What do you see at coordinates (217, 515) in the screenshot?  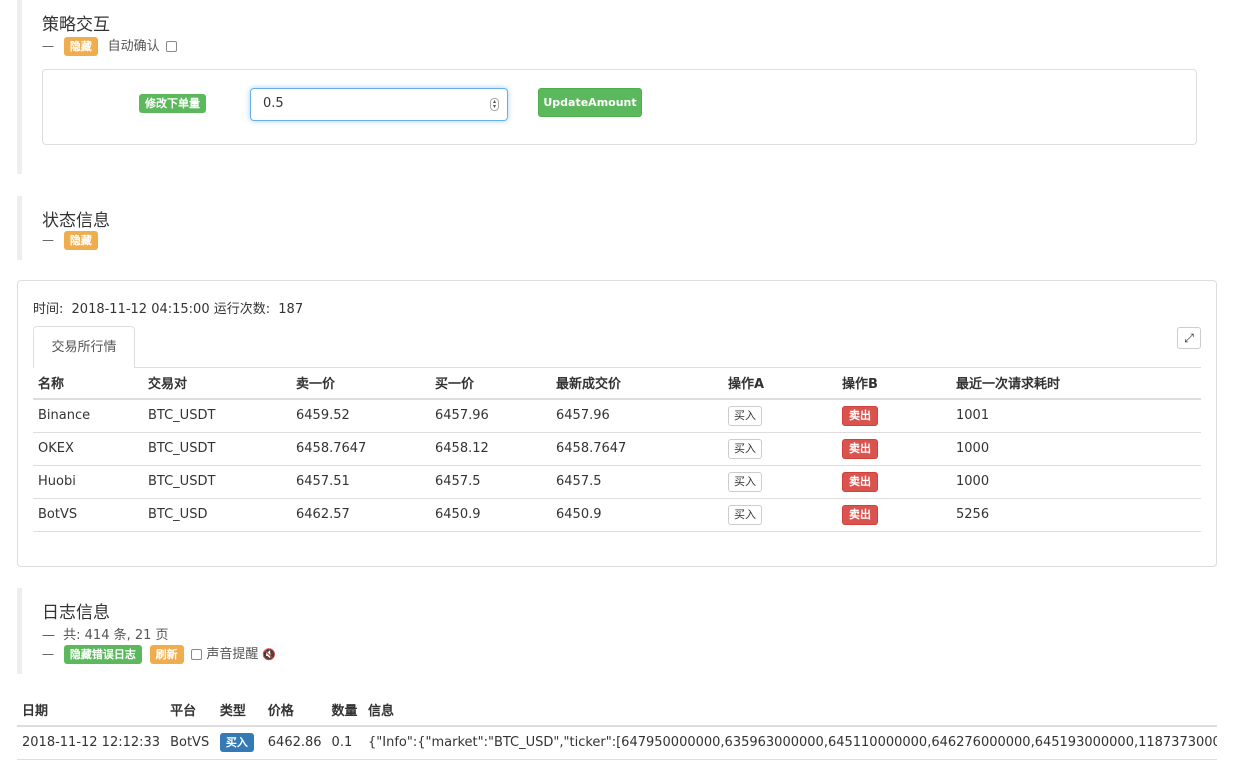 I see `cell-pair: BTC_USD` at bounding box center [217, 515].